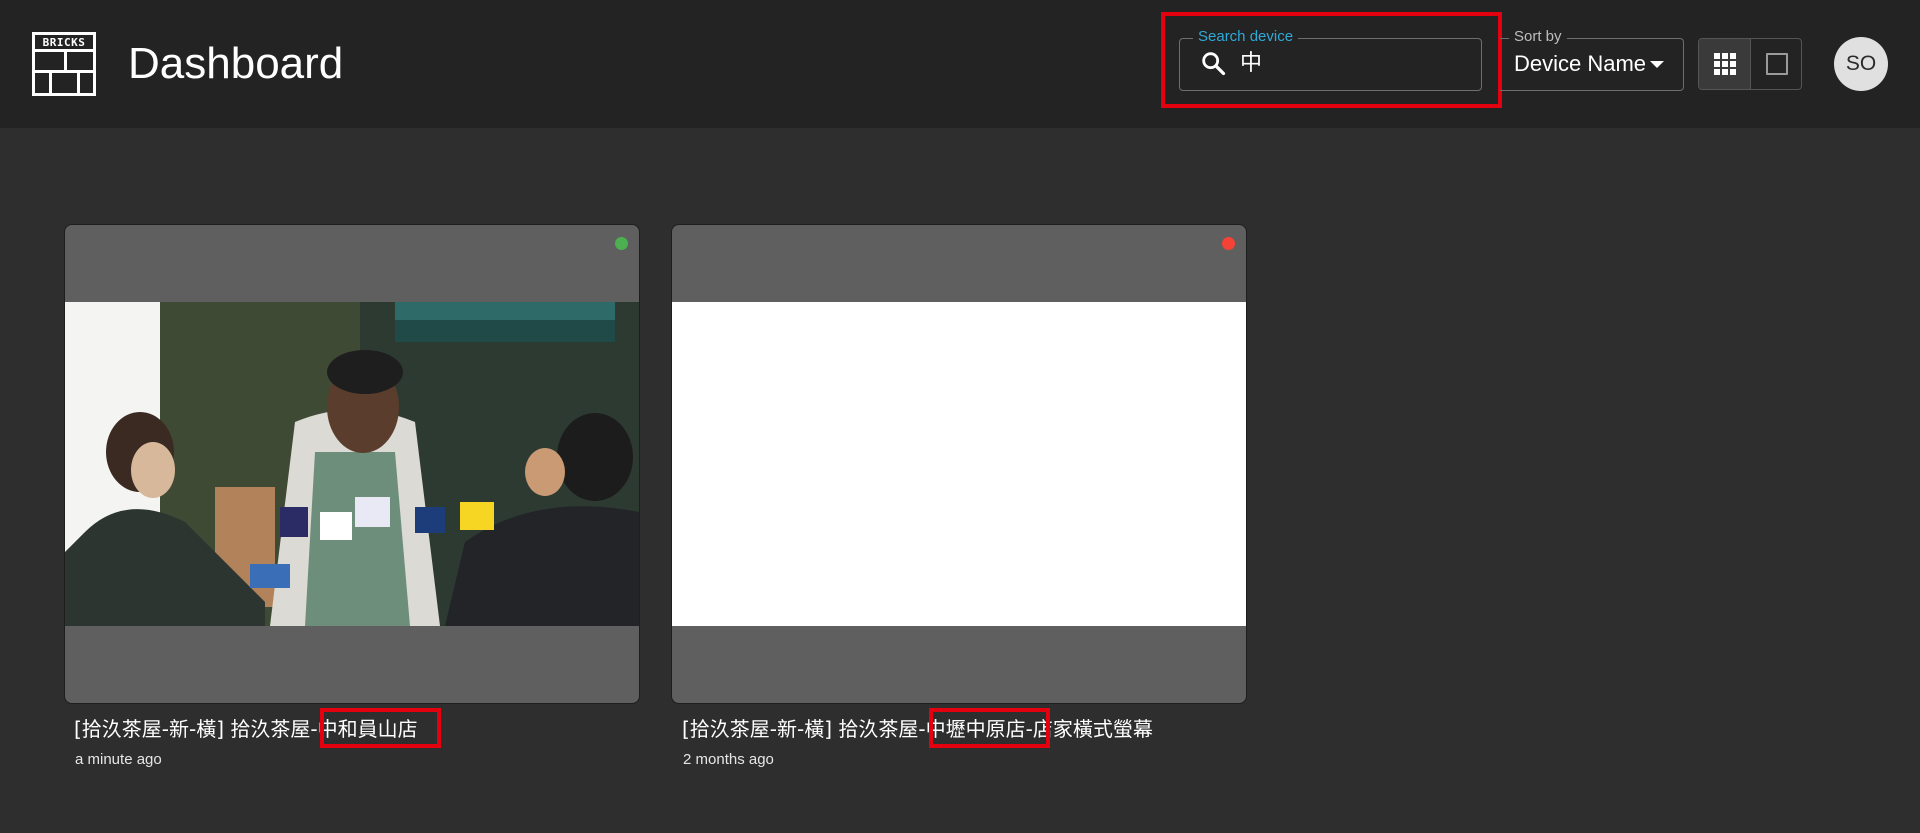 The image size is (1920, 833). What do you see at coordinates (236, 63) in the screenshot?
I see `page-title: Dashboard` at bounding box center [236, 63].